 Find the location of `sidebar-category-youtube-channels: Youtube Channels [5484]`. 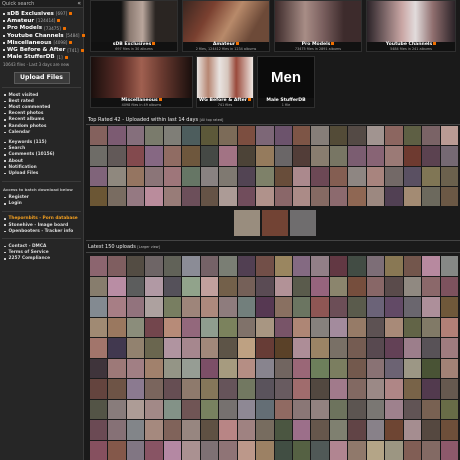

sidebar-category-youtube-channels: Youtube Channels [5484] is located at coordinates (43, 35).